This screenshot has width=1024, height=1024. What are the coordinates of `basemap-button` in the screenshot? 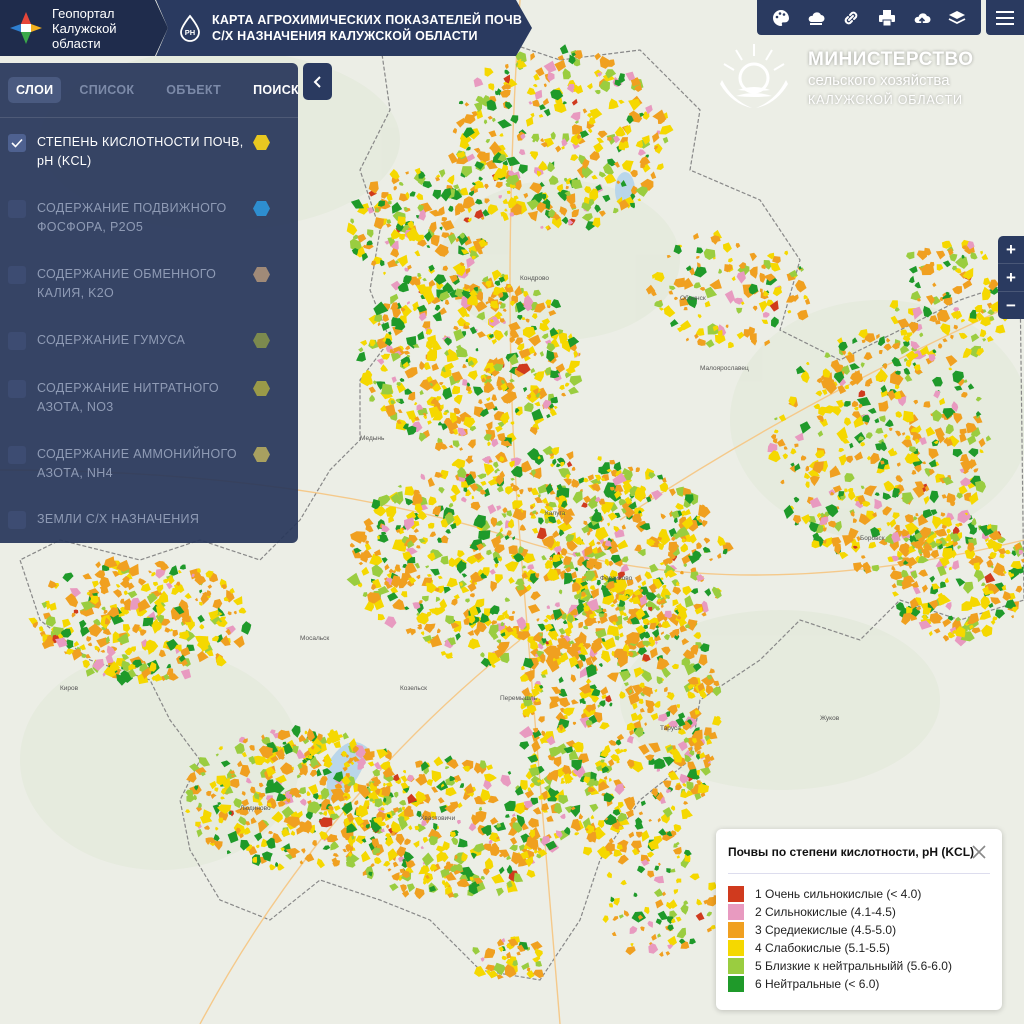 It's located at (816, 18).